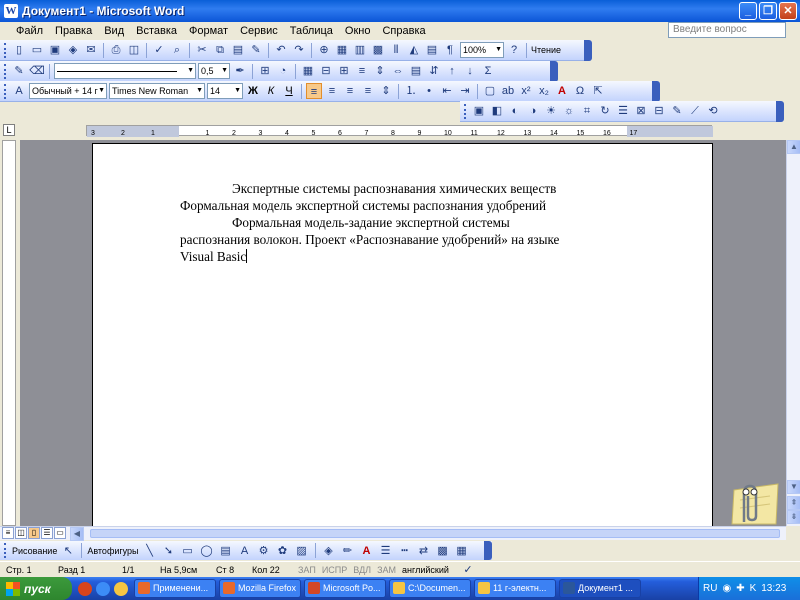  I want to click on scroll-thumb, so click(435, 533).